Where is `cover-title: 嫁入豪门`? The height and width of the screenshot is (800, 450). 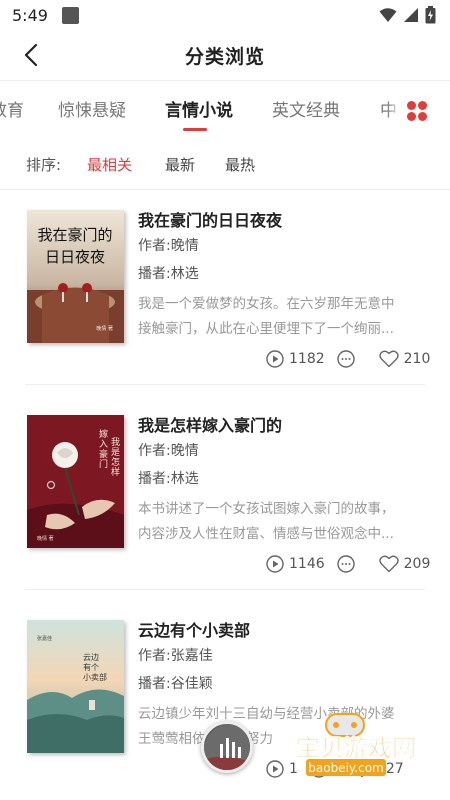
cover-title: 嫁入豪门 is located at coordinates (103, 449).